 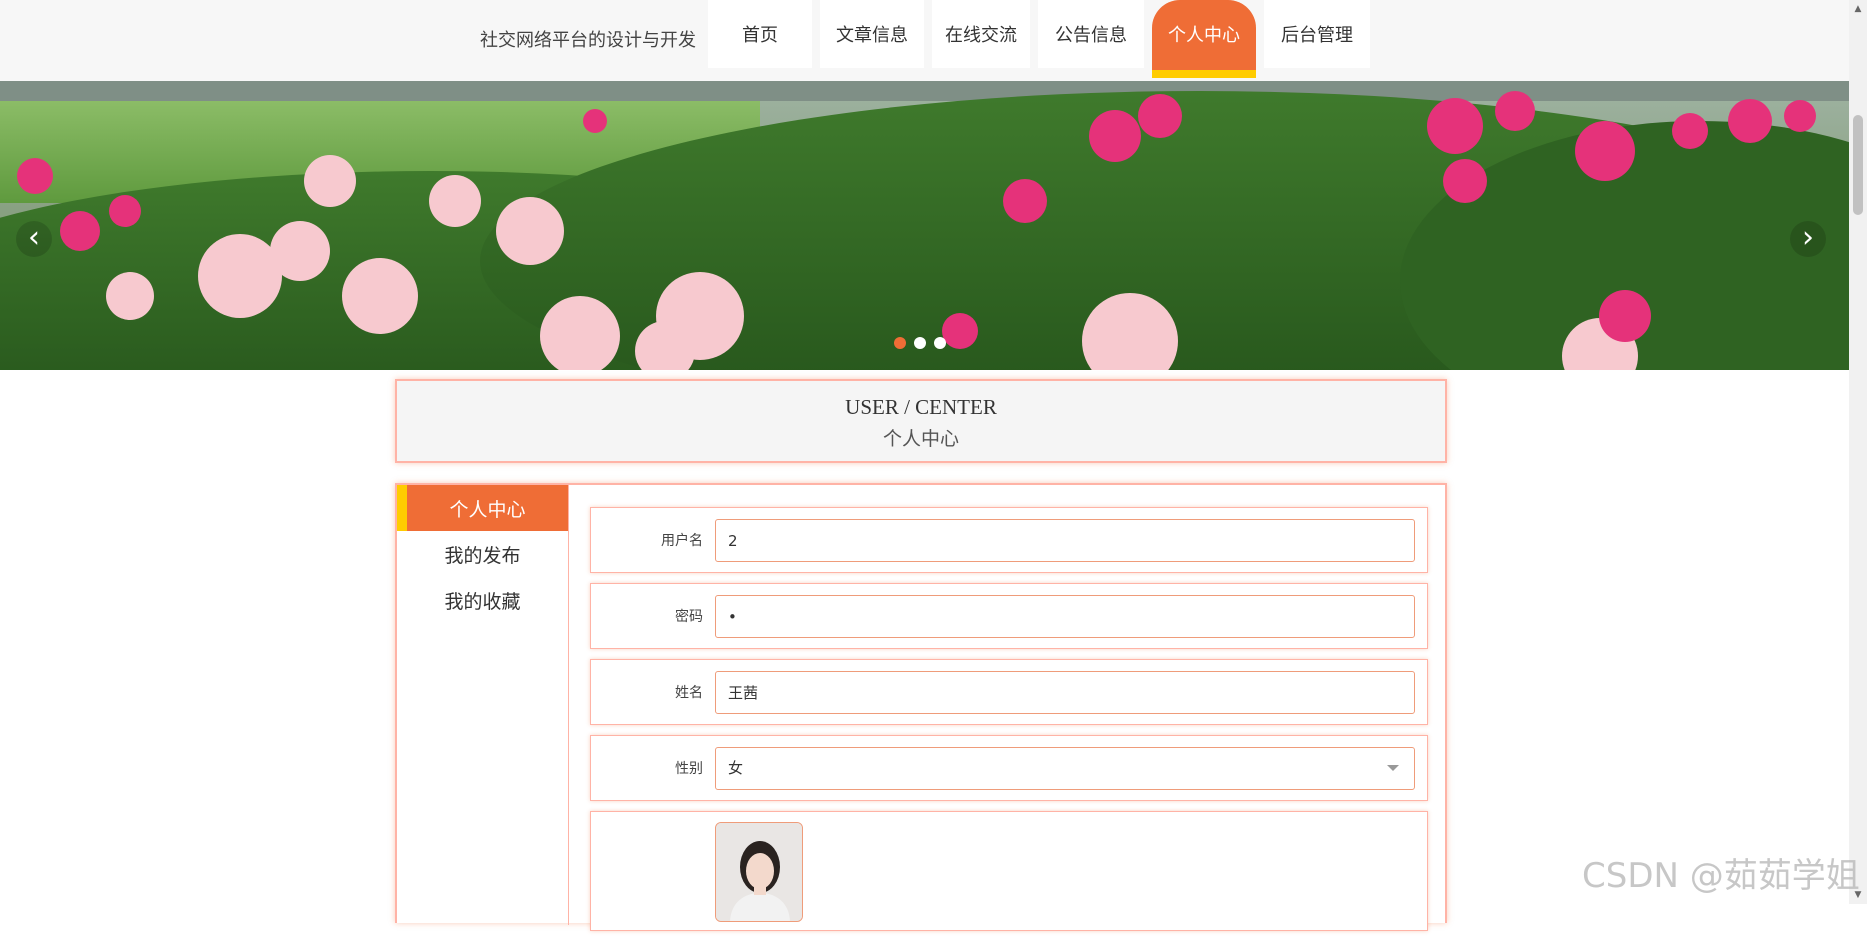 What do you see at coordinates (1858, 9) in the screenshot?
I see `scroll-up-icon: ▲` at bounding box center [1858, 9].